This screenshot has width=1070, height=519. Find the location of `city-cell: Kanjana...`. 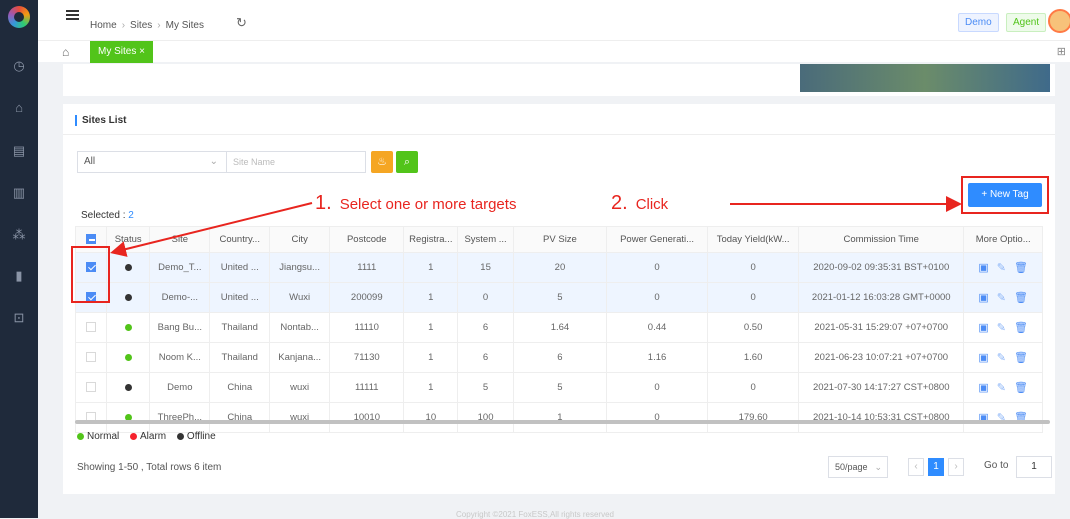

city-cell: Kanjana... is located at coordinates (300, 357).